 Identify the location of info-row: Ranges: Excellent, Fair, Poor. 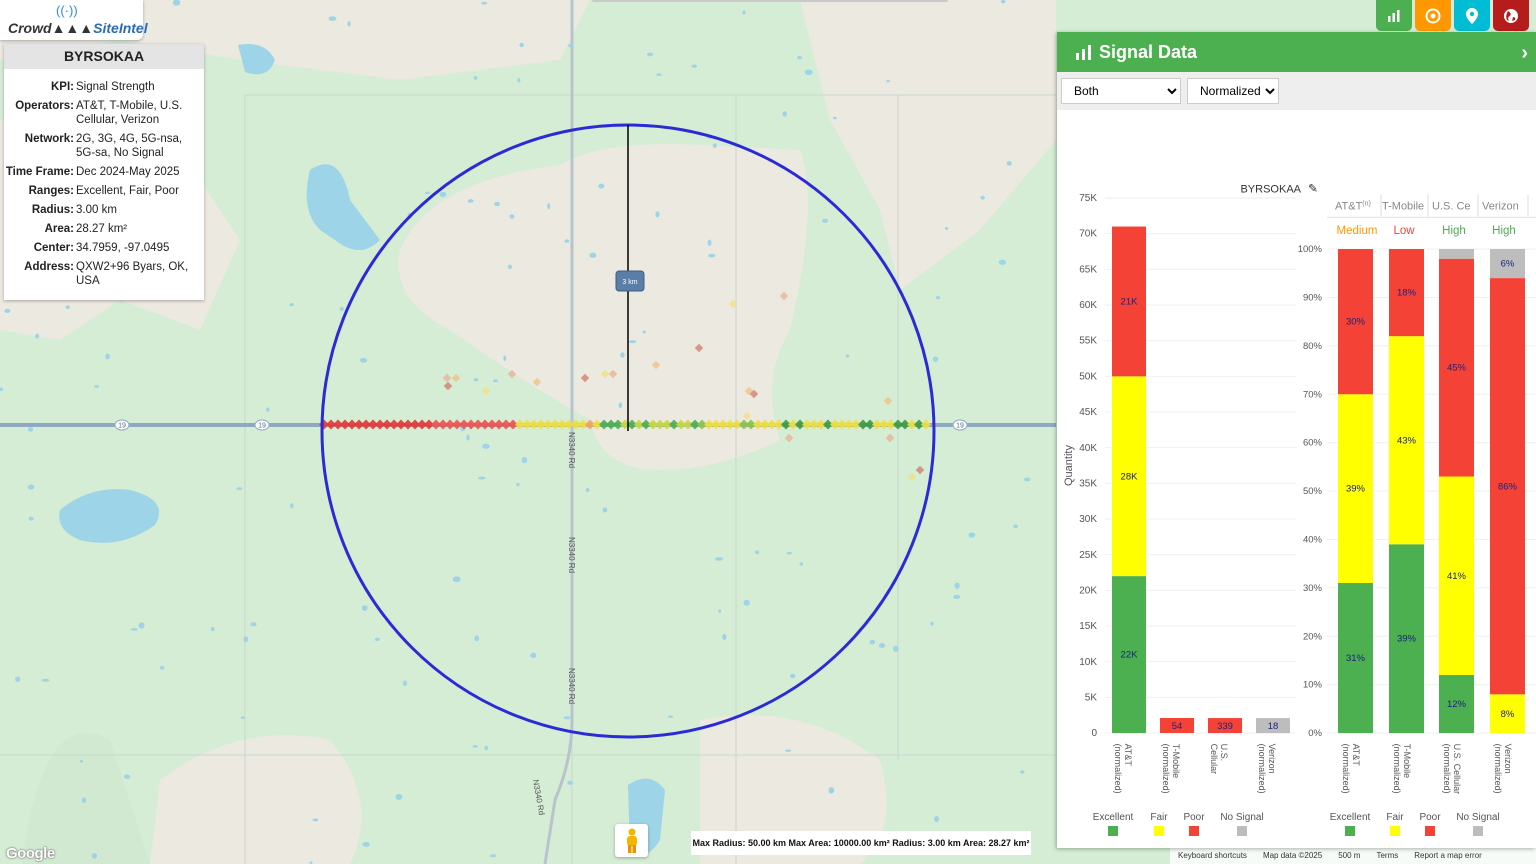
(104, 191).